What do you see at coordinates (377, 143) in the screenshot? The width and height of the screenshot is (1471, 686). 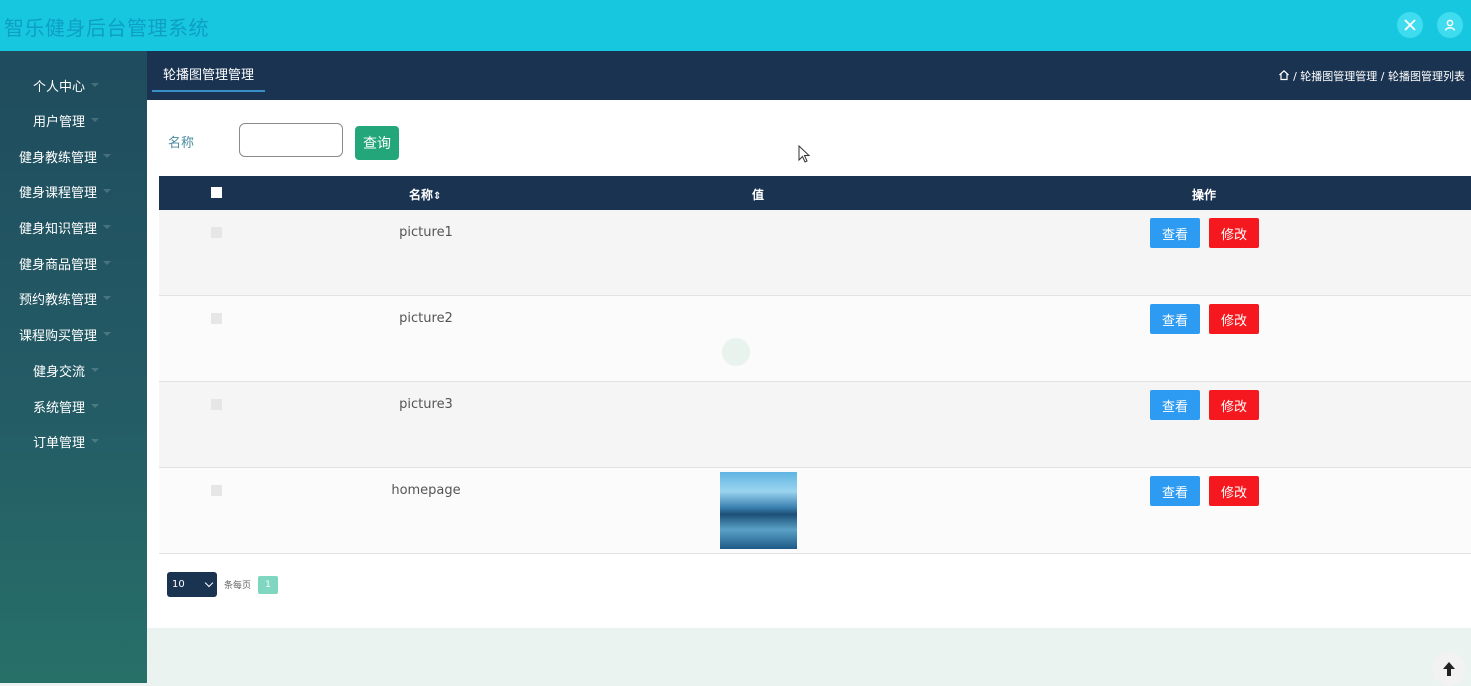 I see `search-button: 查询` at bounding box center [377, 143].